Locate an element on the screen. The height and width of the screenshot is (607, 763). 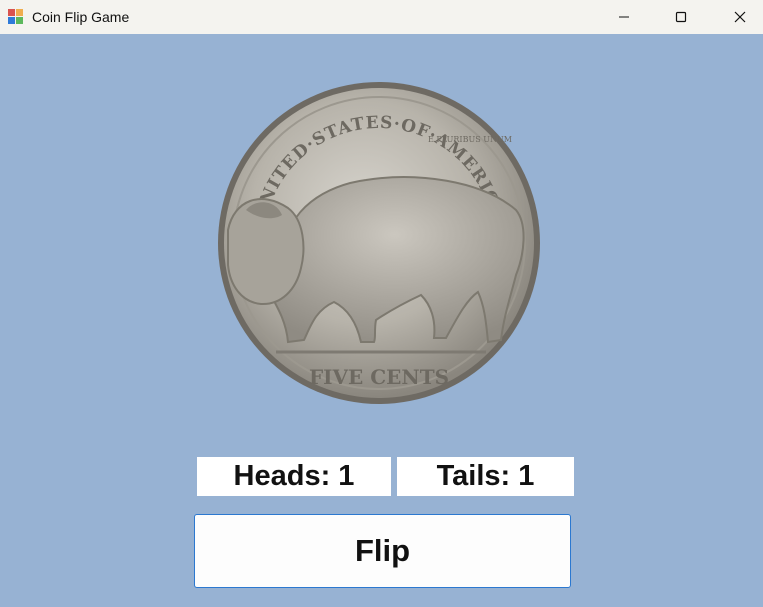
close-icon is located at coordinates (740, 17).